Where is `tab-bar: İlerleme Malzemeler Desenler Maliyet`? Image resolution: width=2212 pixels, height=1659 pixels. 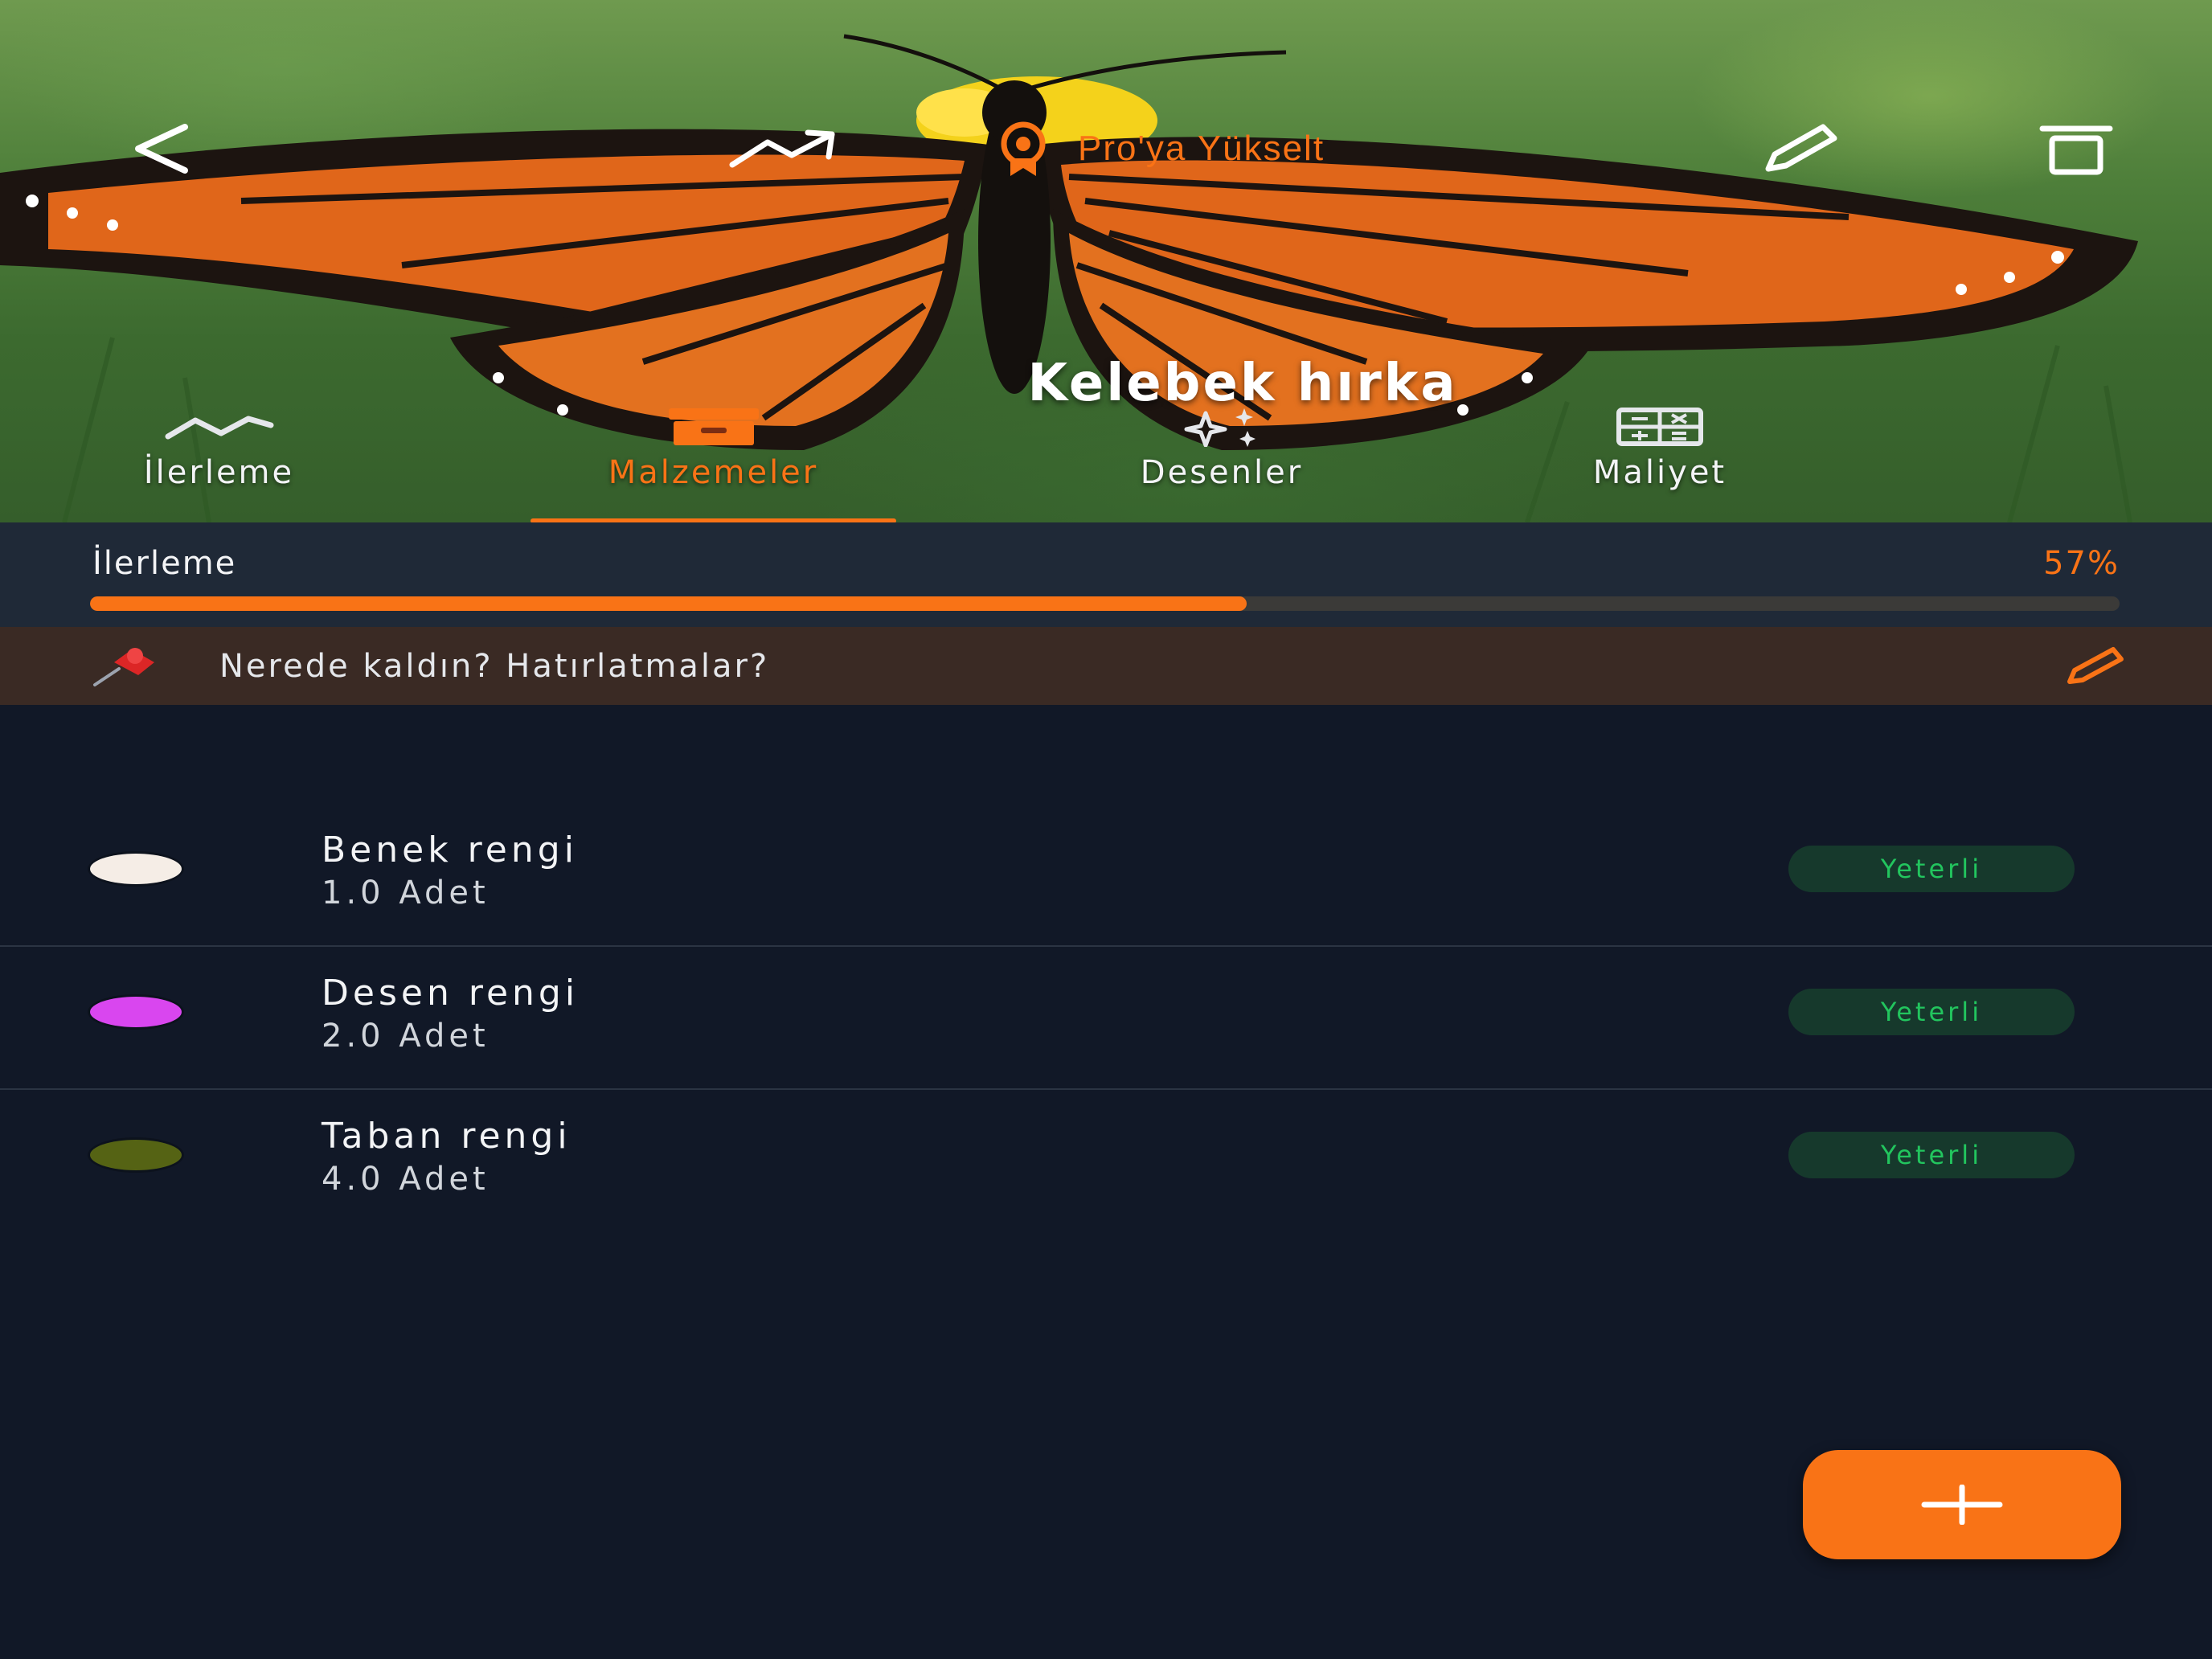
tab-bar: İlerleme Malzemeler Desenler Maliyet is located at coordinates (1106, 464).